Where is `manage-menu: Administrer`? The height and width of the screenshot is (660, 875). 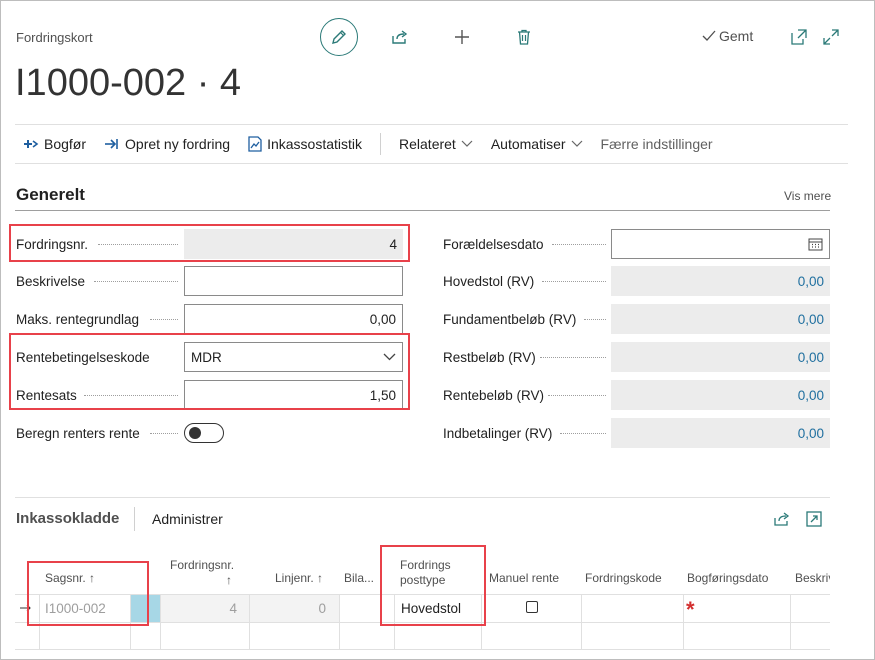 manage-menu: Administrer is located at coordinates (187, 519).